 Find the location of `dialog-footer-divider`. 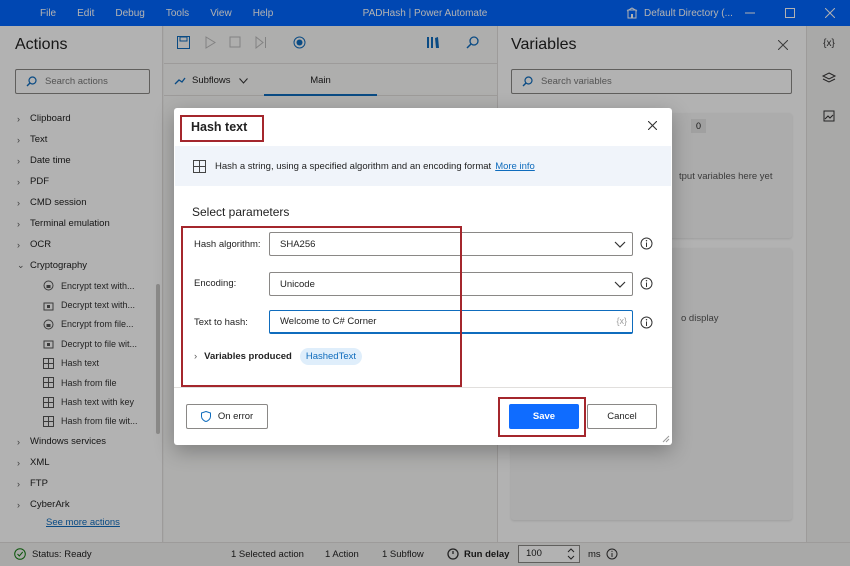

dialog-footer-divider is located at coordinates (423, 387).